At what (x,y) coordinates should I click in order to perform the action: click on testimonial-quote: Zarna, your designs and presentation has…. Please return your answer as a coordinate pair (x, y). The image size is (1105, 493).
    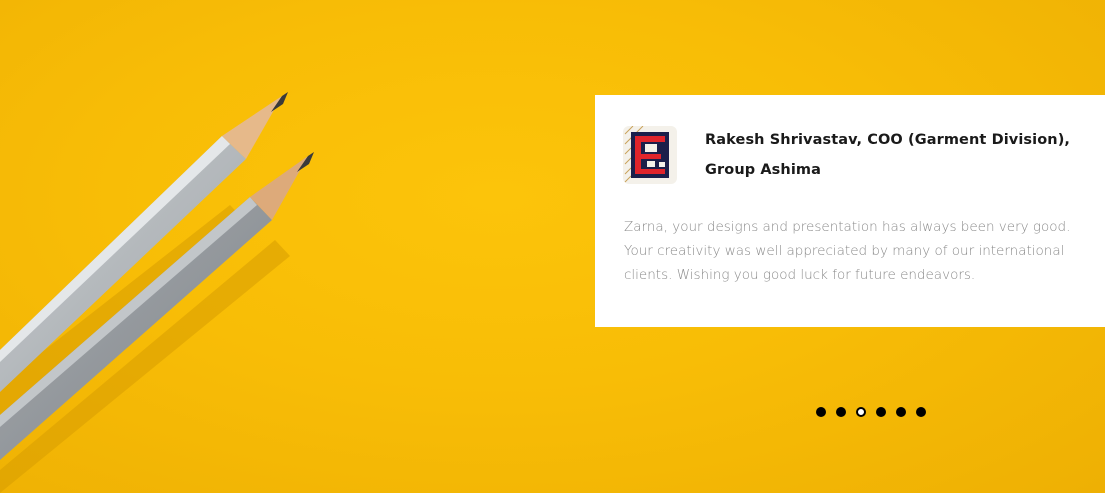
    Looking at the image, I should click on (847, 251).